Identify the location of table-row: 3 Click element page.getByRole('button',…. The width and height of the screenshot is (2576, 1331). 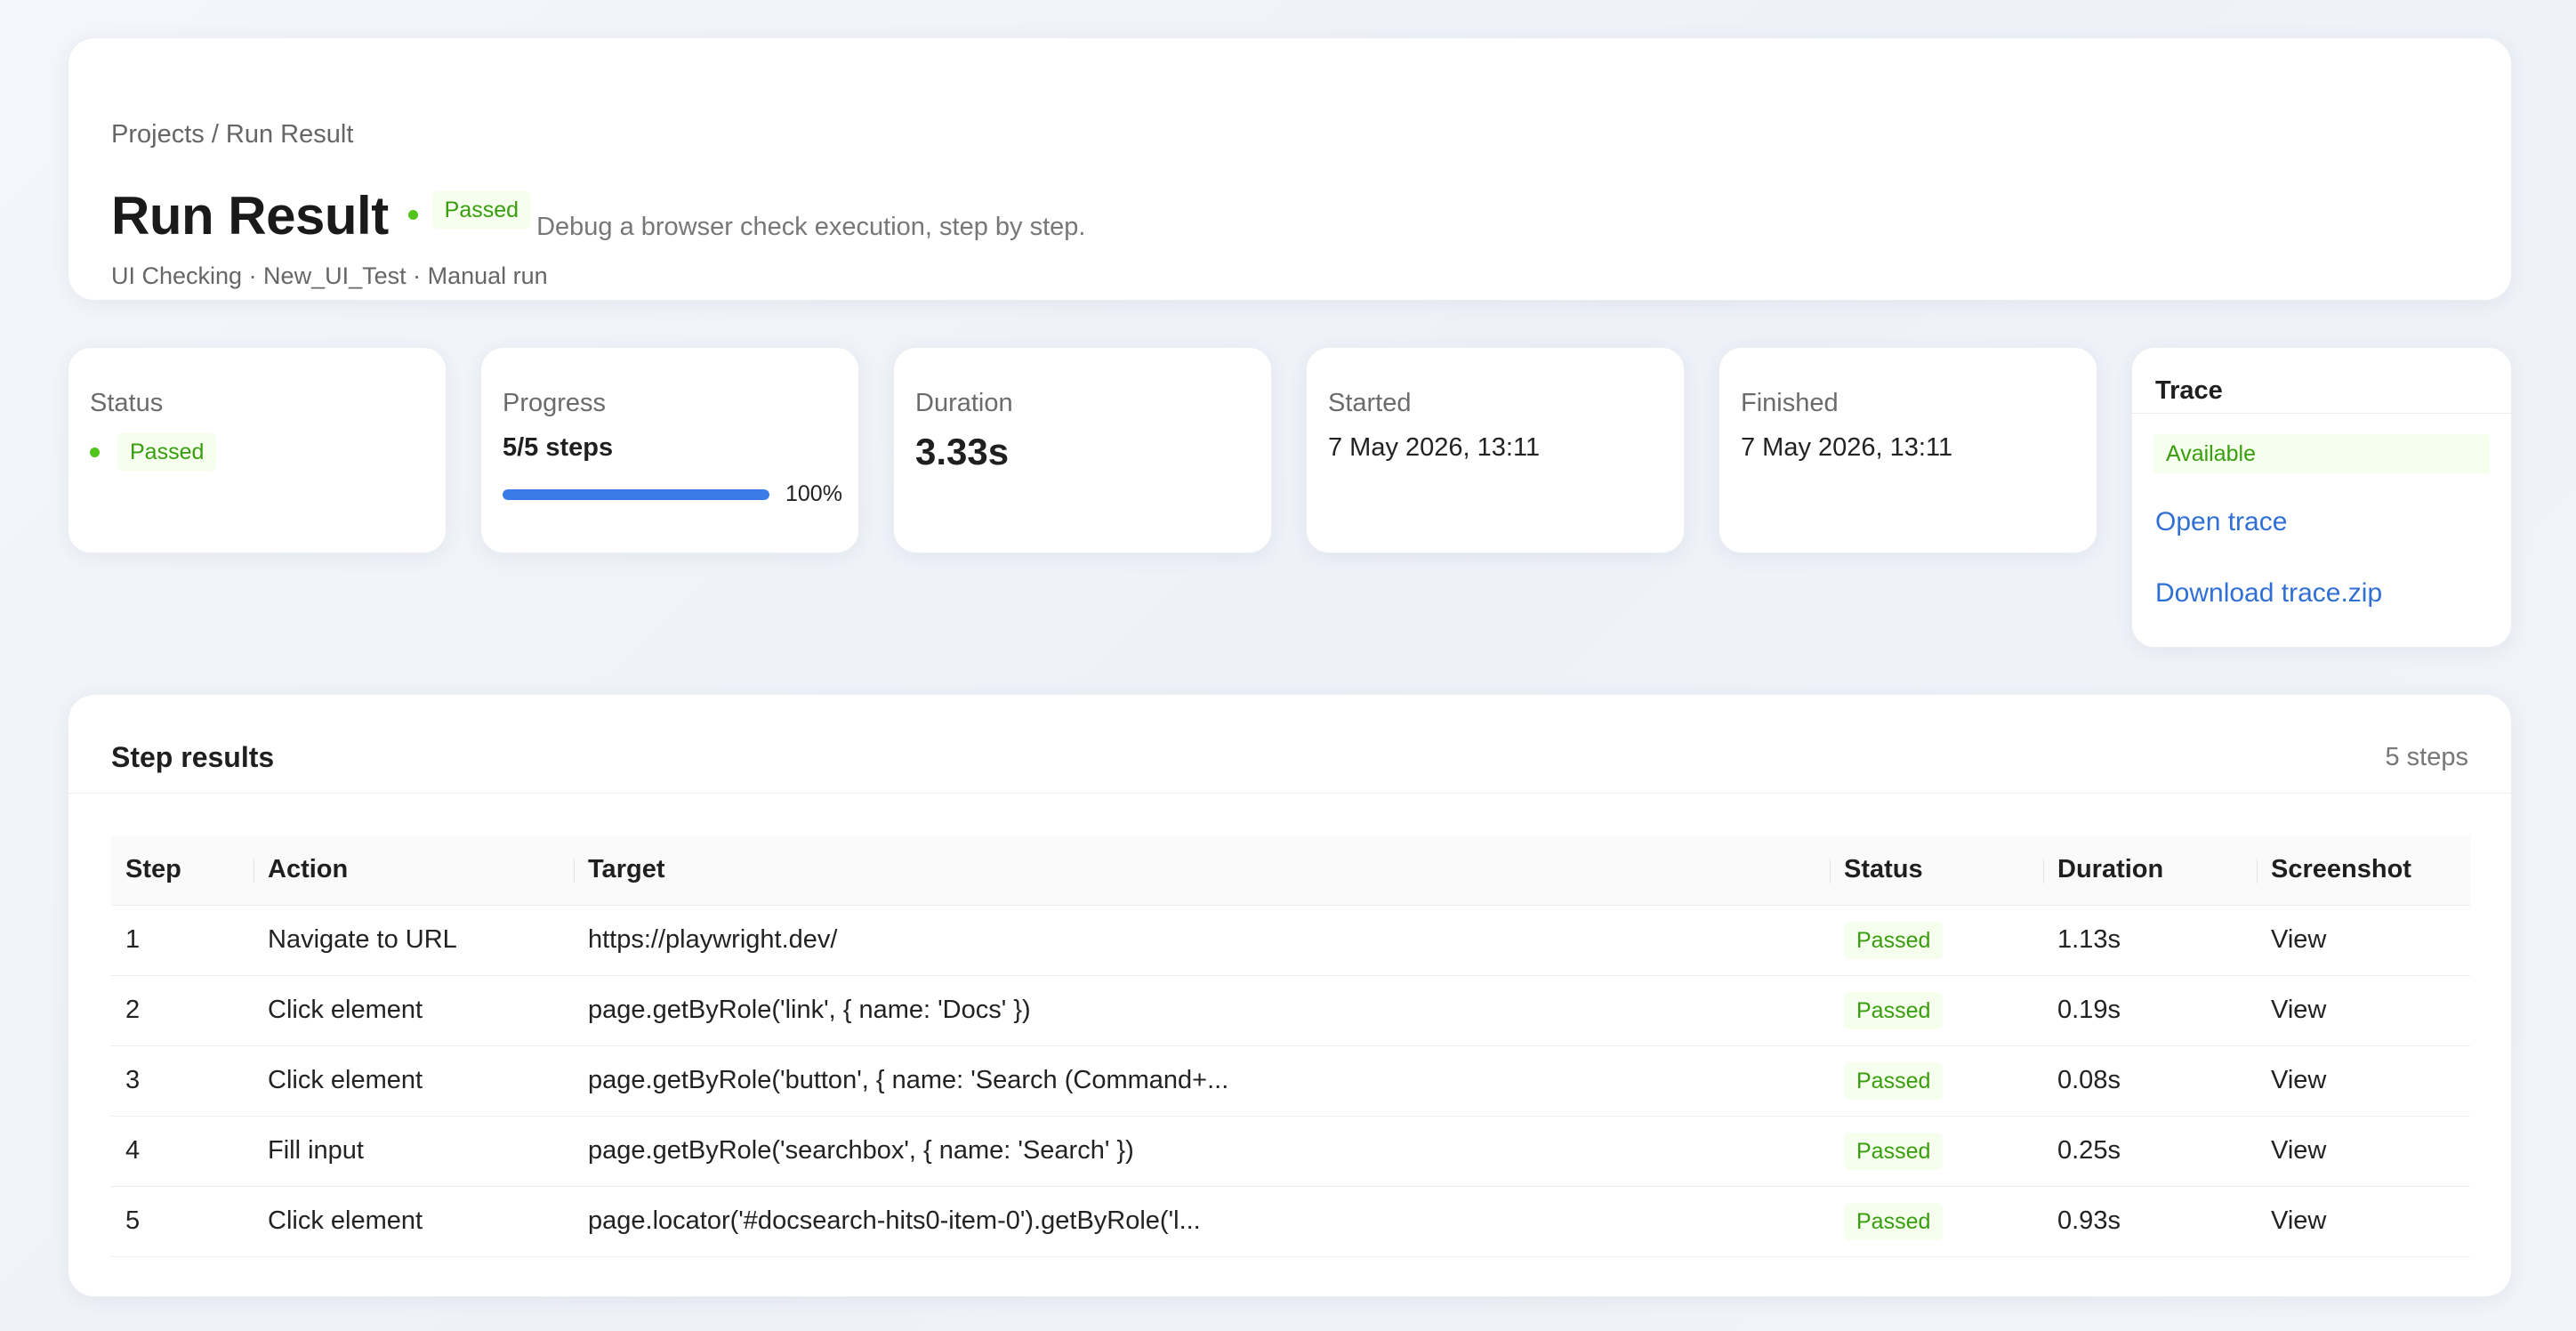
(1290, 1081).